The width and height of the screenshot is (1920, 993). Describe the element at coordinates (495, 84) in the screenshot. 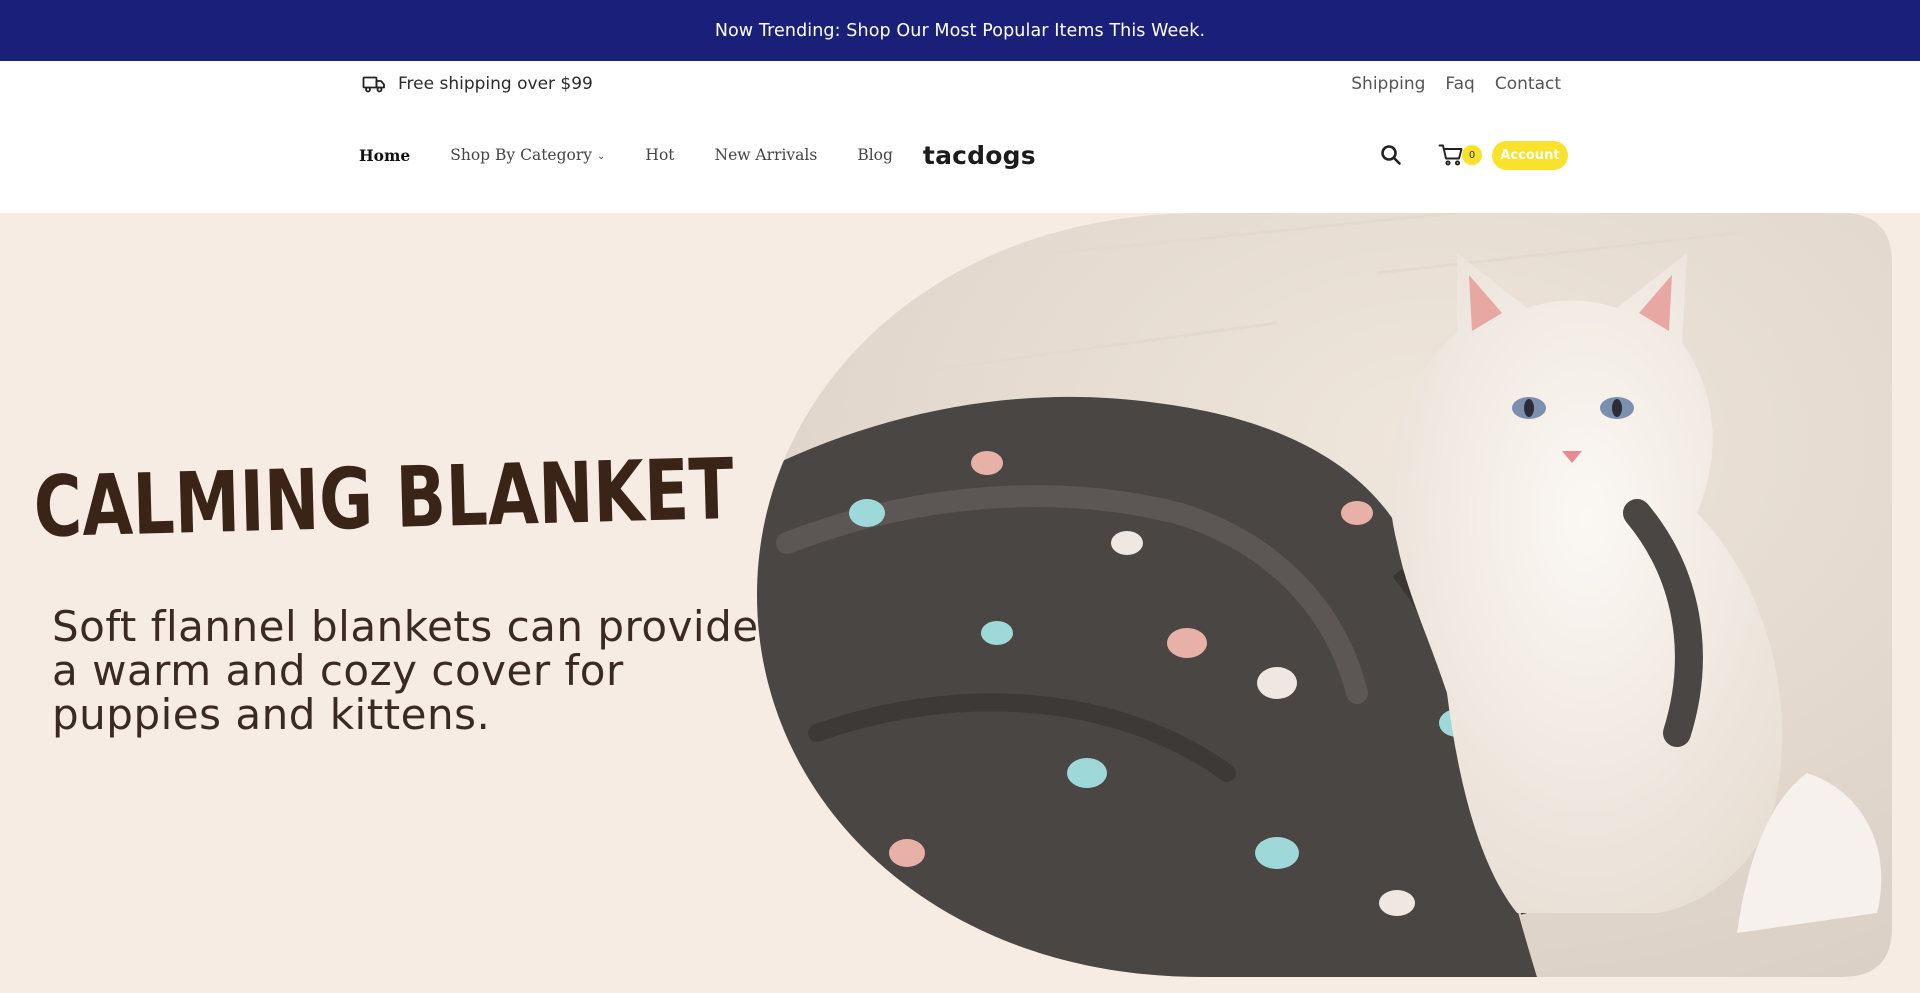

I see `shipping-text: Free shipping over $99` at that location.